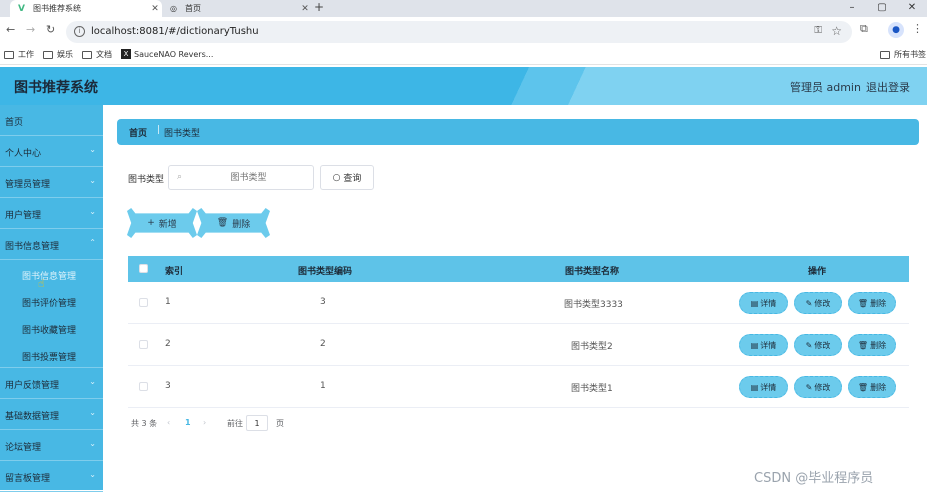 The image size is (927, 492). What do you see at coordinates (162, 223) in the screenshot?
I see `add-button: + 新增` at bounding box center [162, 223].